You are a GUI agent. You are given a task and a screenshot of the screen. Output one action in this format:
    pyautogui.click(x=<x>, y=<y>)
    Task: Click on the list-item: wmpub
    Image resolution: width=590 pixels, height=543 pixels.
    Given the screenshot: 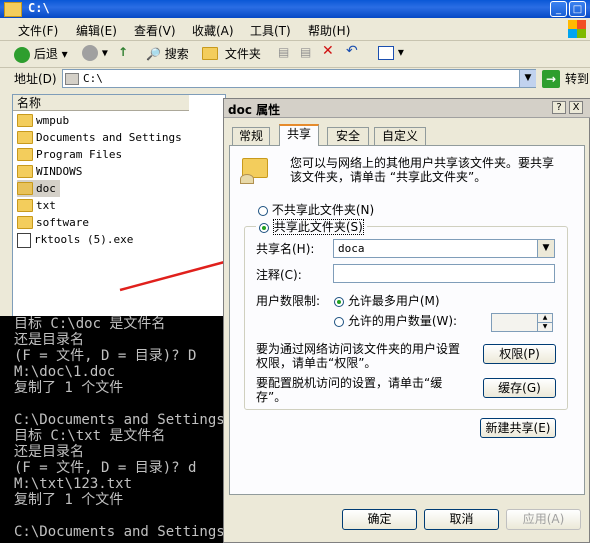 What is the action you would take?
    pyautogui.click(x=43, y=120)
    